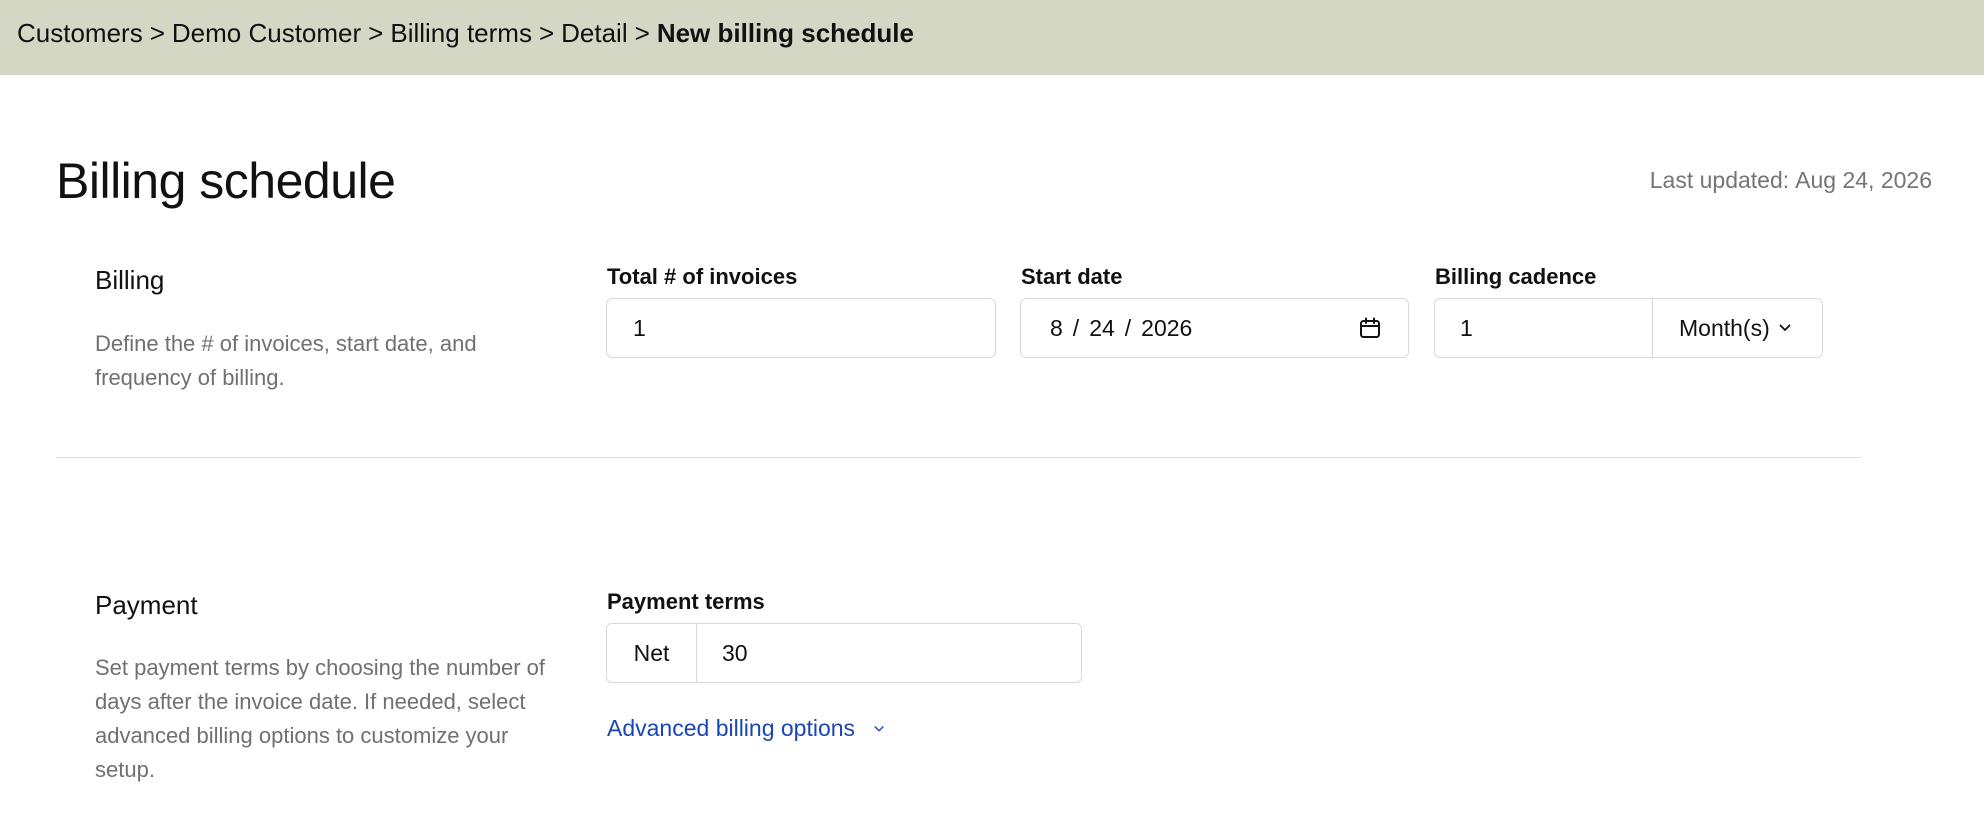  I want to click on start-date-label: Start date, so click(1072, 276).